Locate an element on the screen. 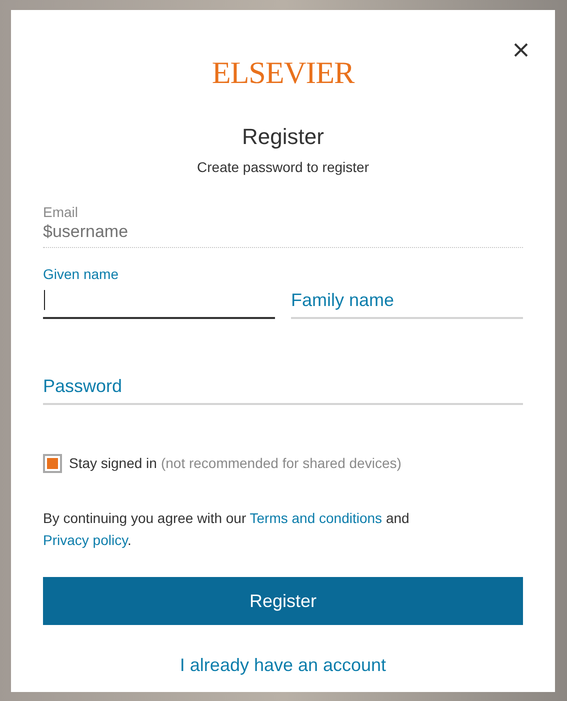  checkbox-label: Stay signed in is located at coordinates (113, 463).